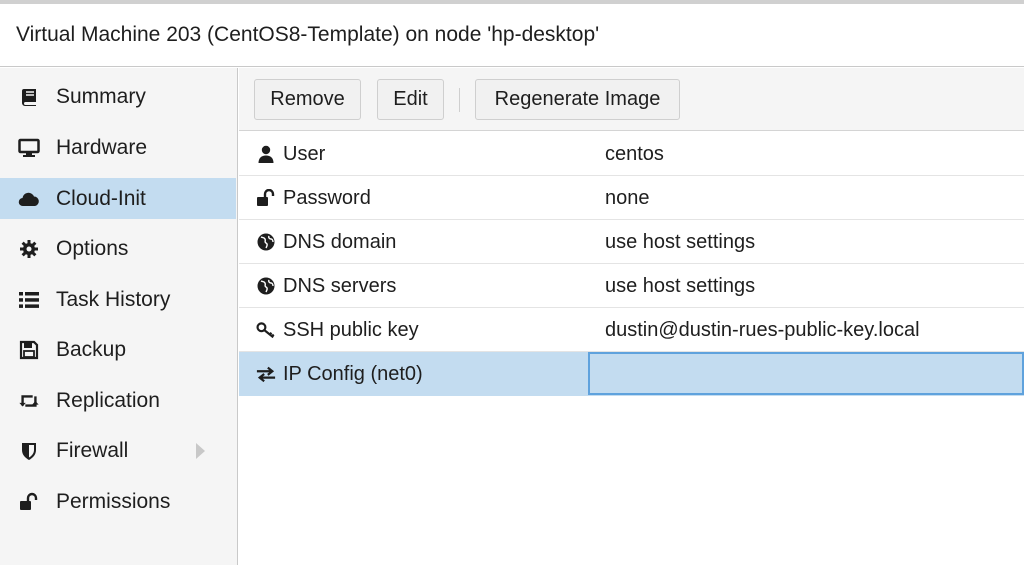  What do you see at coordinates (29, 97) in the screenshot?
I see `book-icon` at bounding box center [29, 97].